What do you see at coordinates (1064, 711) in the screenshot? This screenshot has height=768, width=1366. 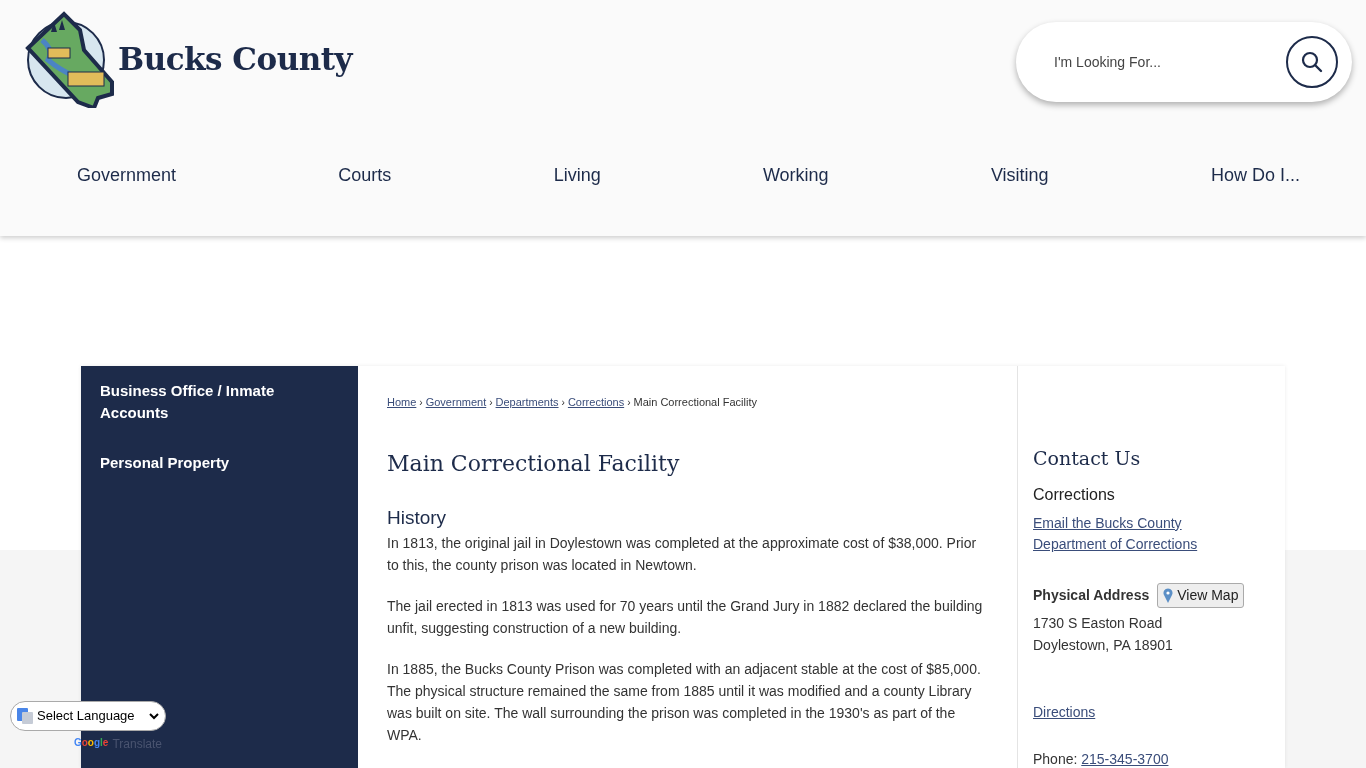 I see `directions-link: Directions` at bounding box center [1064, 711].